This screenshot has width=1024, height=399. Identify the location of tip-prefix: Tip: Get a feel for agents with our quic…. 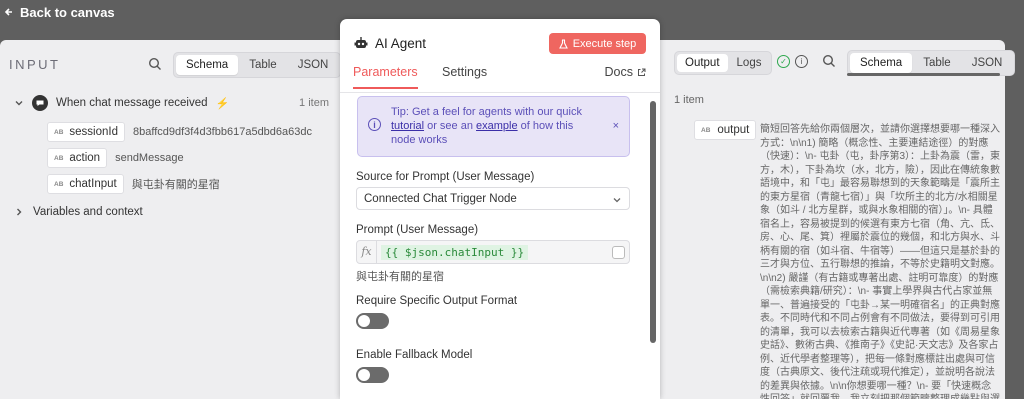
(486, 112).